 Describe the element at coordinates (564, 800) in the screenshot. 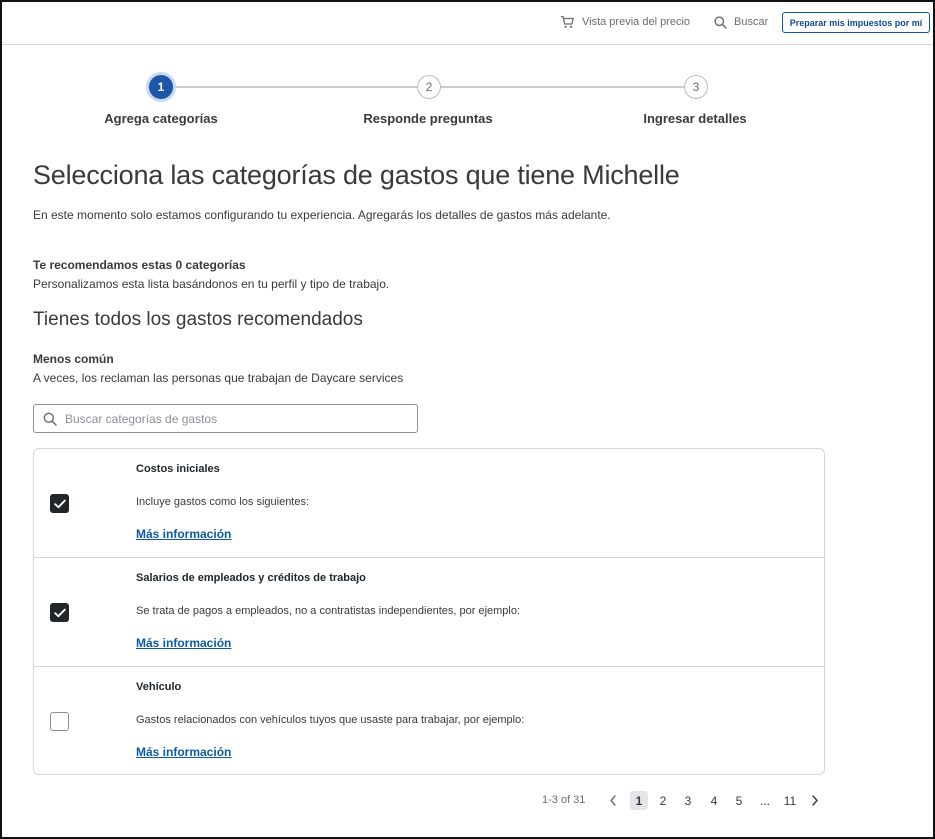

I see `pagination-count: 1-3 of 31` at that location.